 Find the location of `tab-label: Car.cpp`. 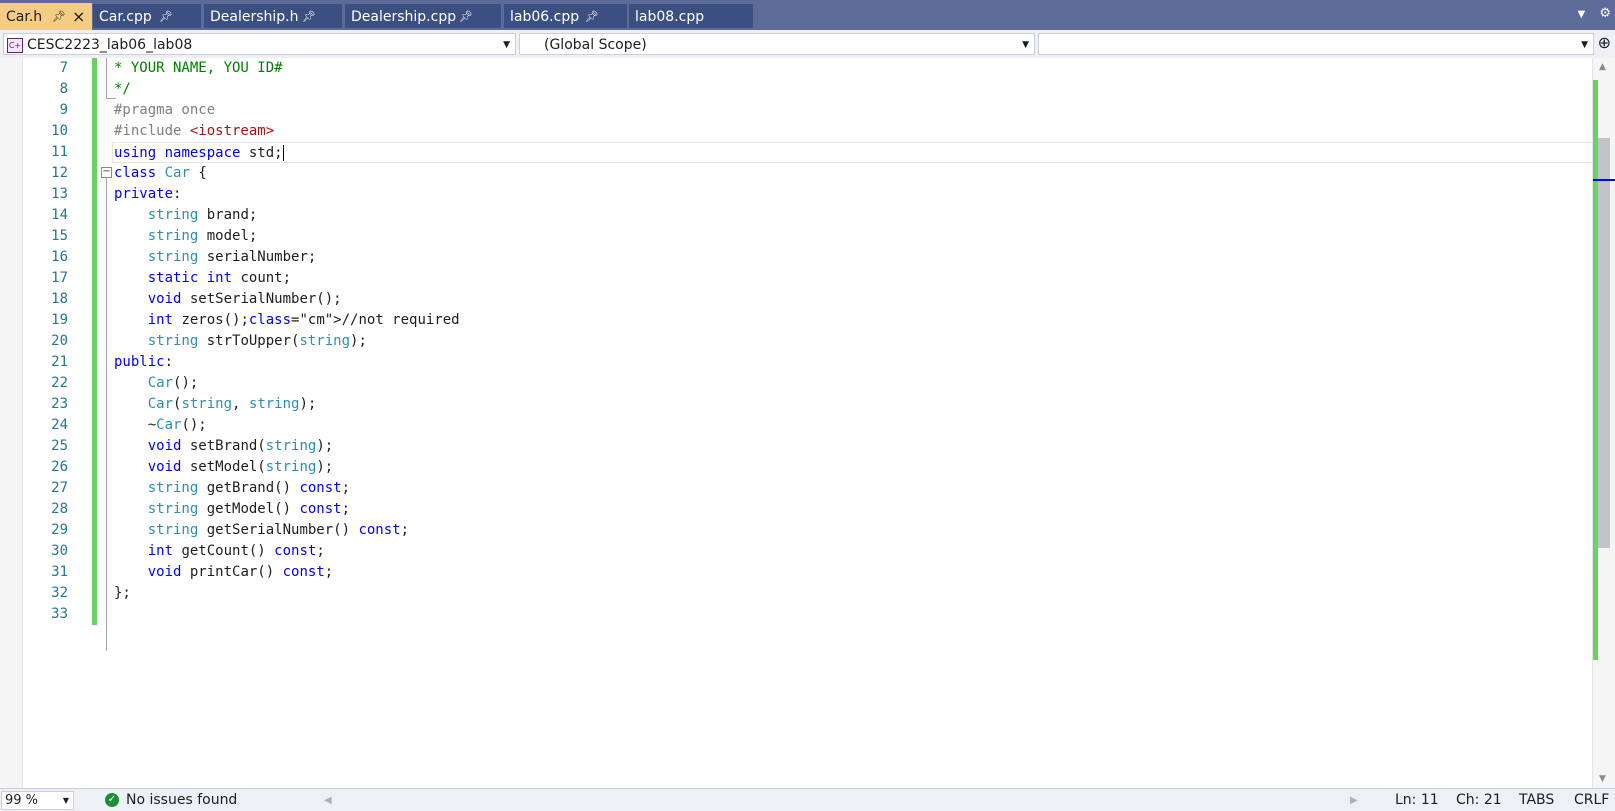

tab-label: Car.cpp is located at coordinates (125, 17).